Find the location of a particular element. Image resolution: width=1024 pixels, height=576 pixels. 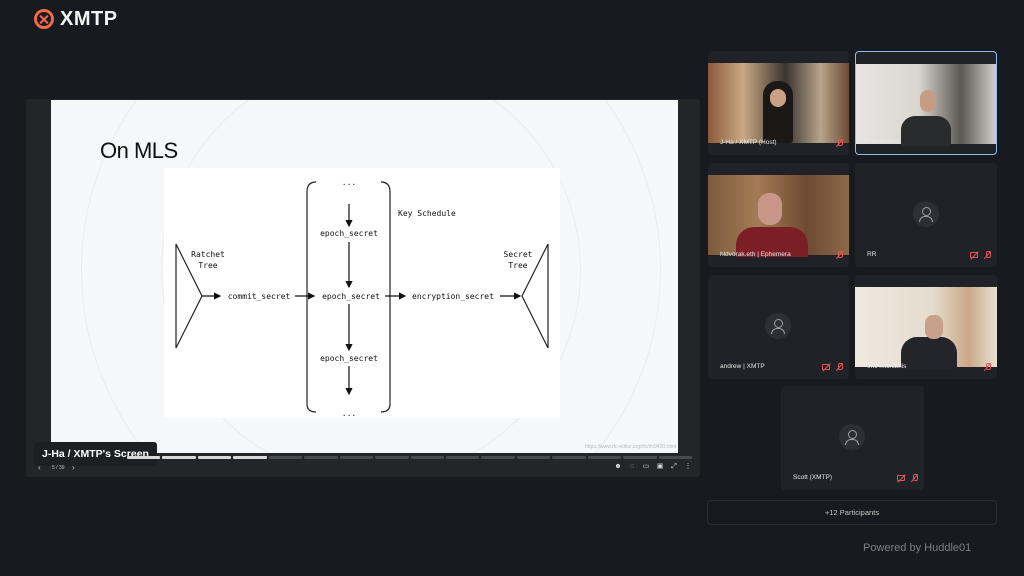

chat-icon: ◌ is located at coordinates (632, 467).